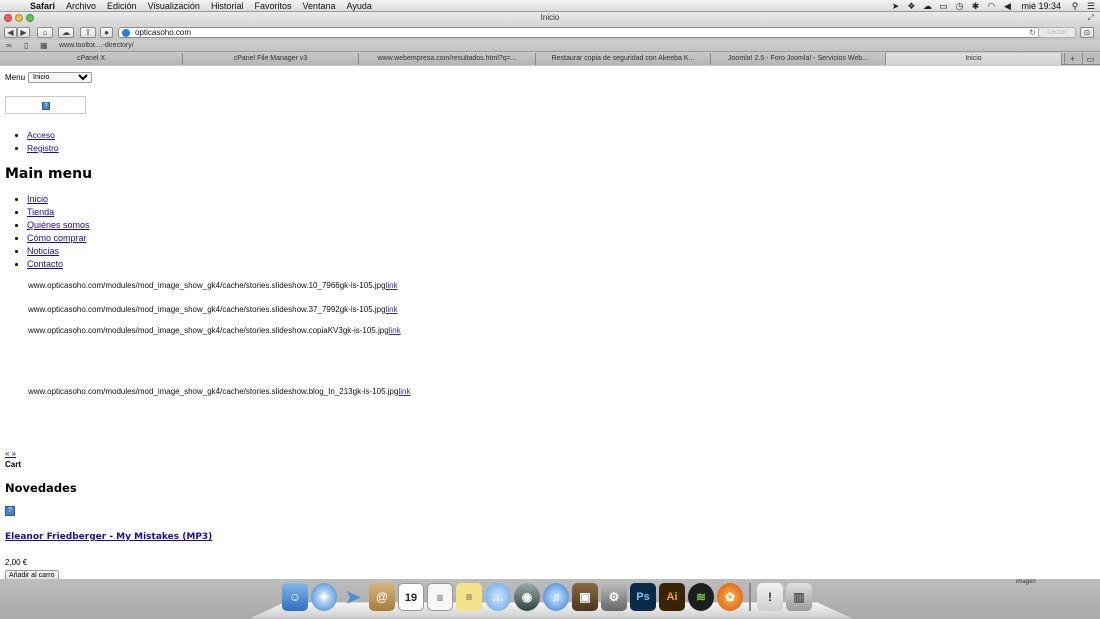 Image resolution: width=1100 pixels, height=619 pixels. I want to click on firefox-icon: ✿, so click(730, 597).